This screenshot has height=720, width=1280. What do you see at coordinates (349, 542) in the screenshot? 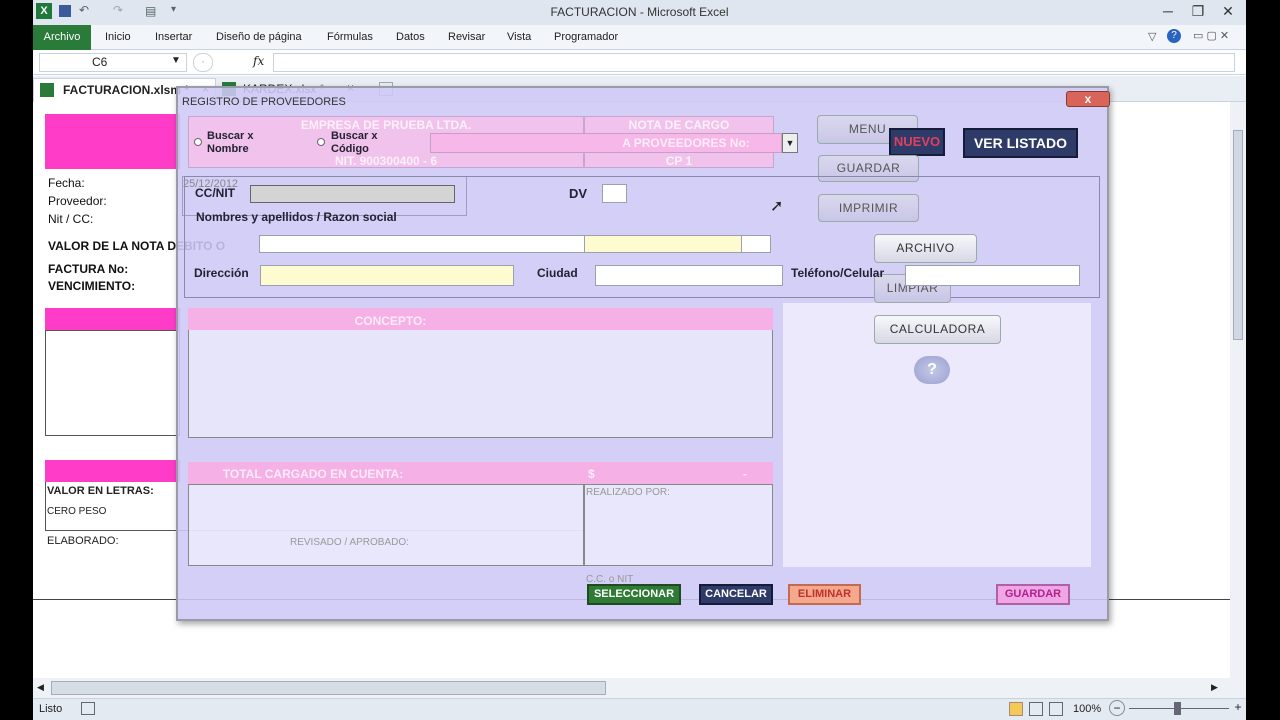
I see `revisado-label: REVISADO / APROBADO:` at bounding box center [349, 542].